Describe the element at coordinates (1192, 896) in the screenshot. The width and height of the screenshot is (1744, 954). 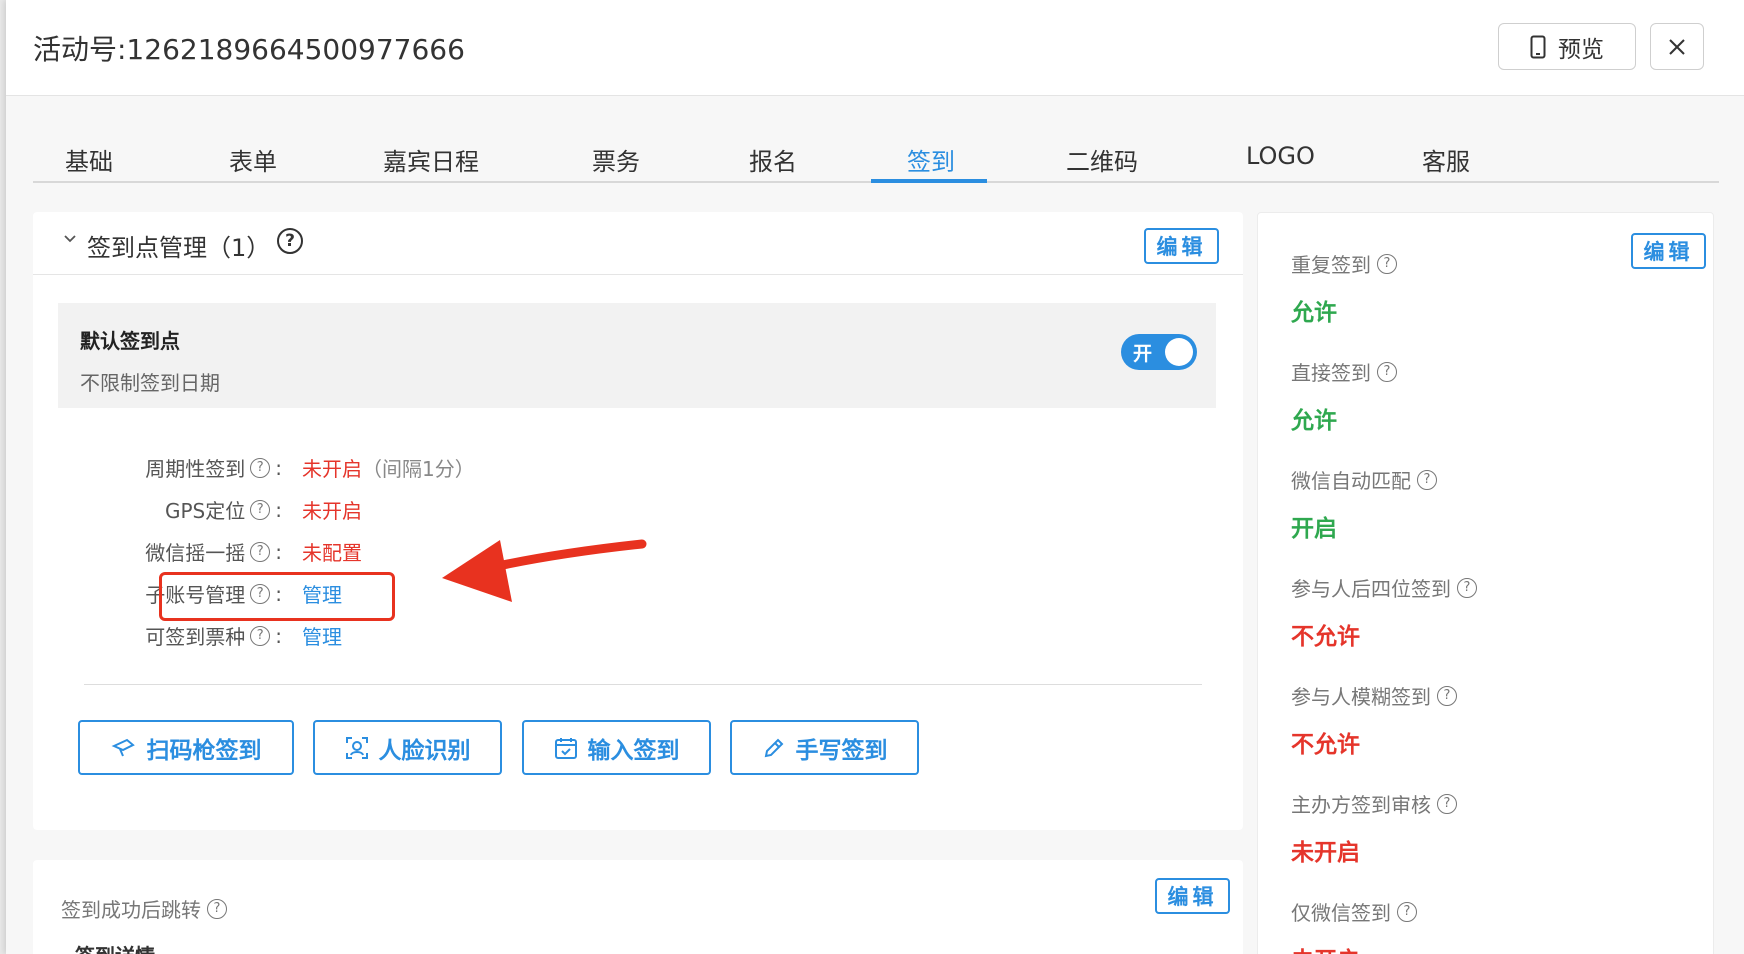
I see `redirect-edit-button: 编辑` at that location.